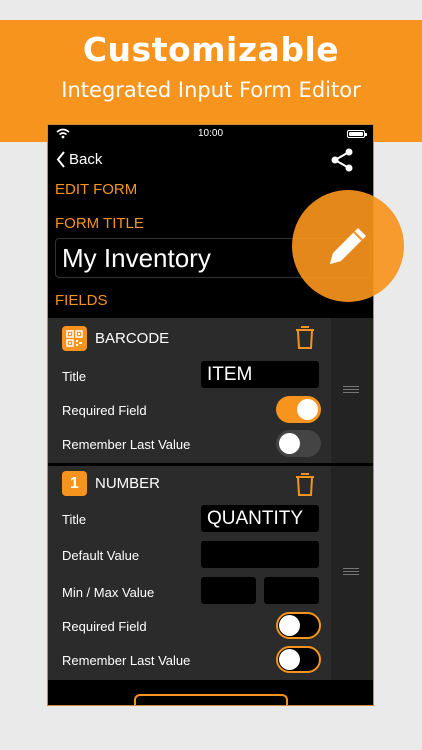 Image resolution: width=422 pixels, height=750 pixels. Describe the element at coordinates (260, 374) in the screenshot. I see `title-input: ITEM` at that location.